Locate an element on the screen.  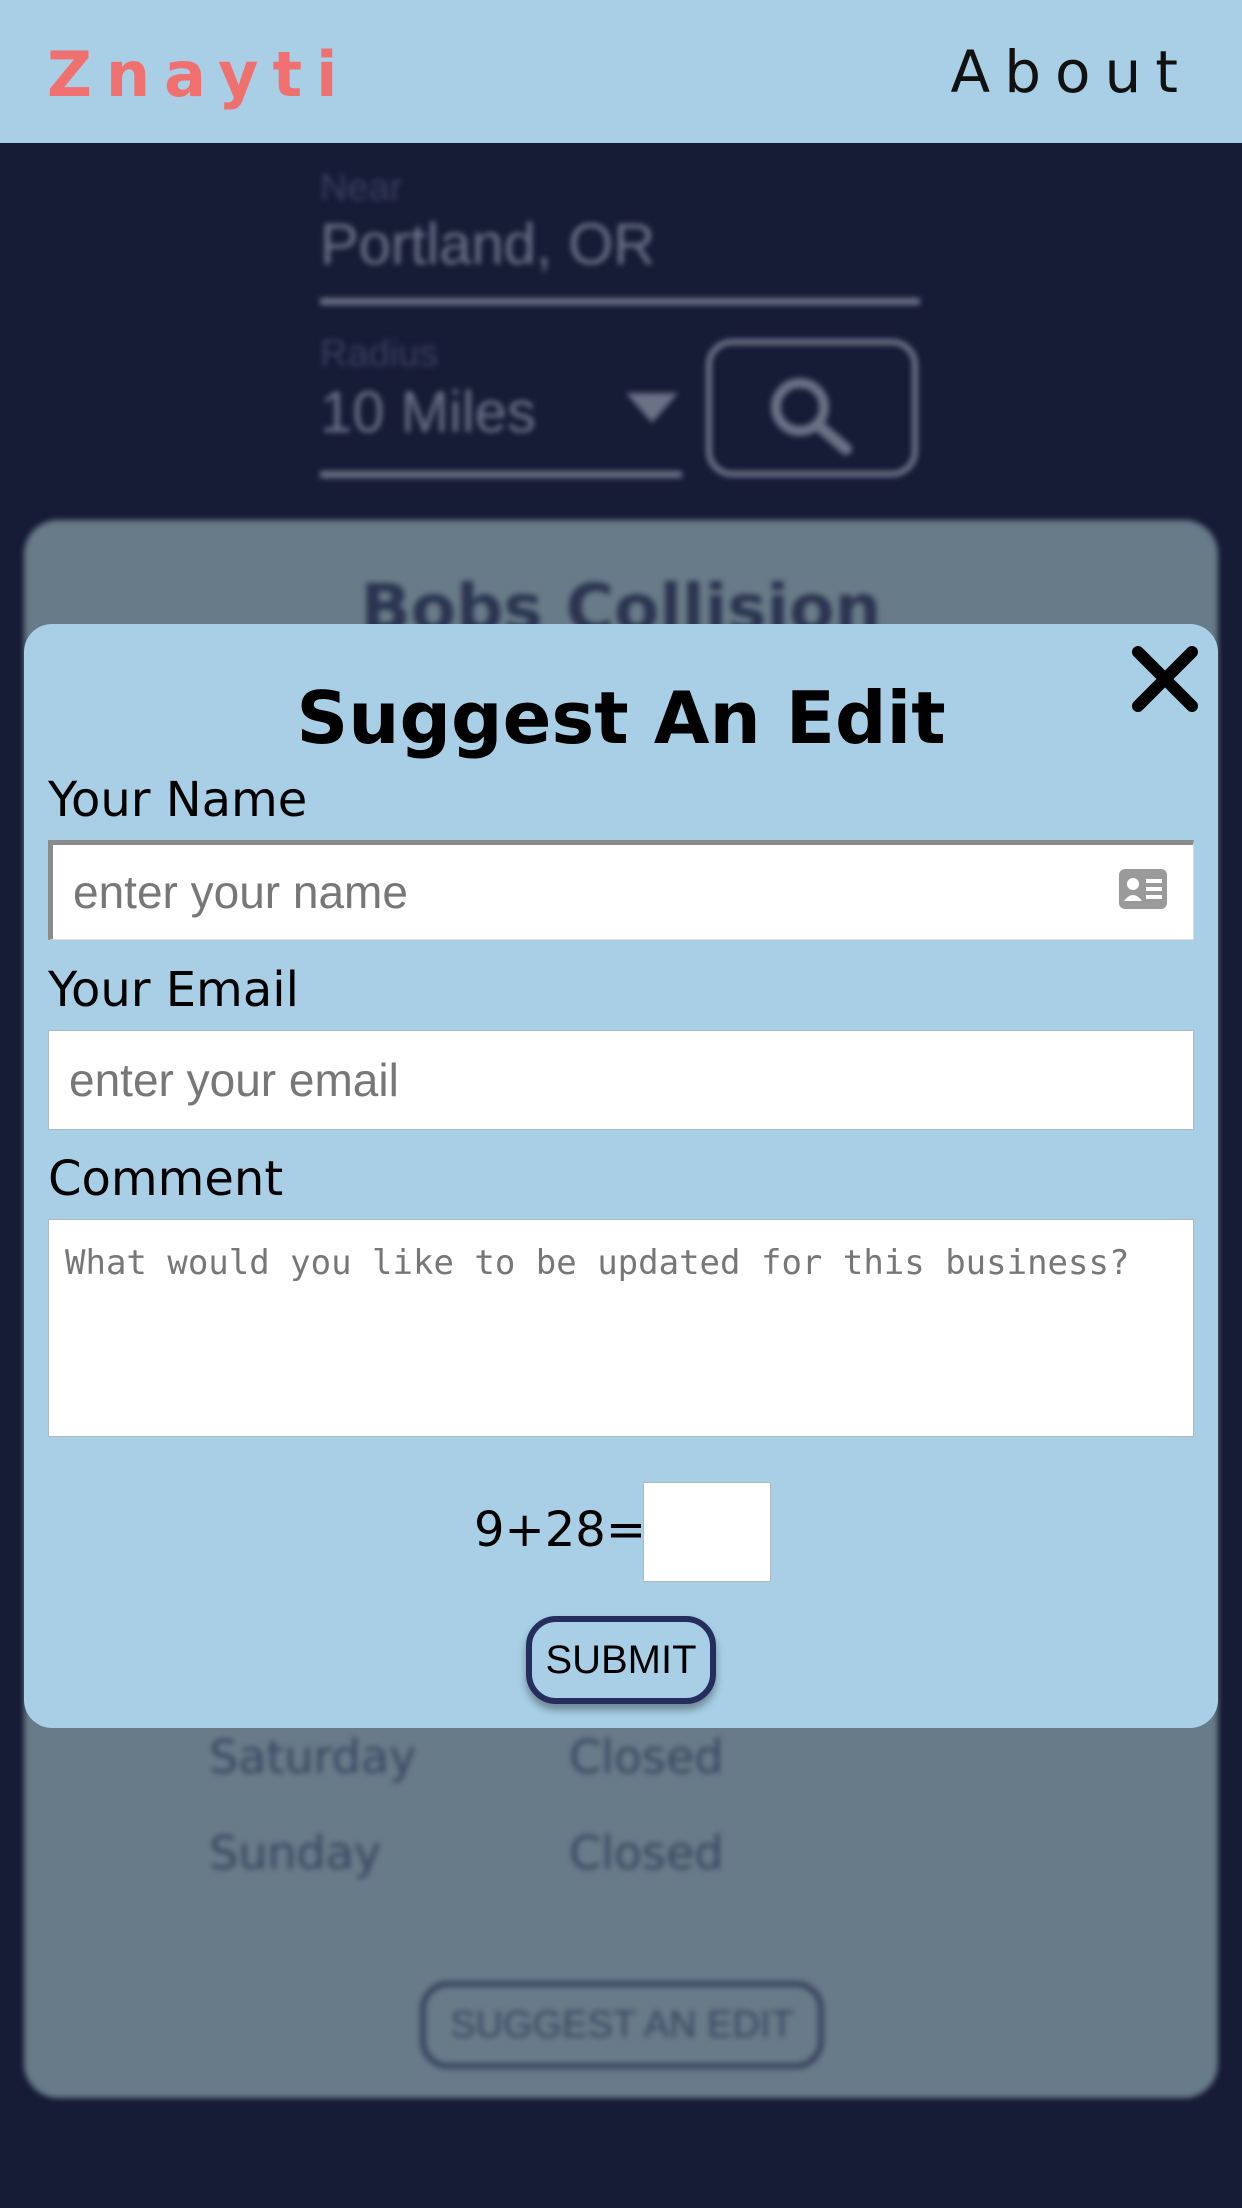
name-input is located at coordinates (621, 890).